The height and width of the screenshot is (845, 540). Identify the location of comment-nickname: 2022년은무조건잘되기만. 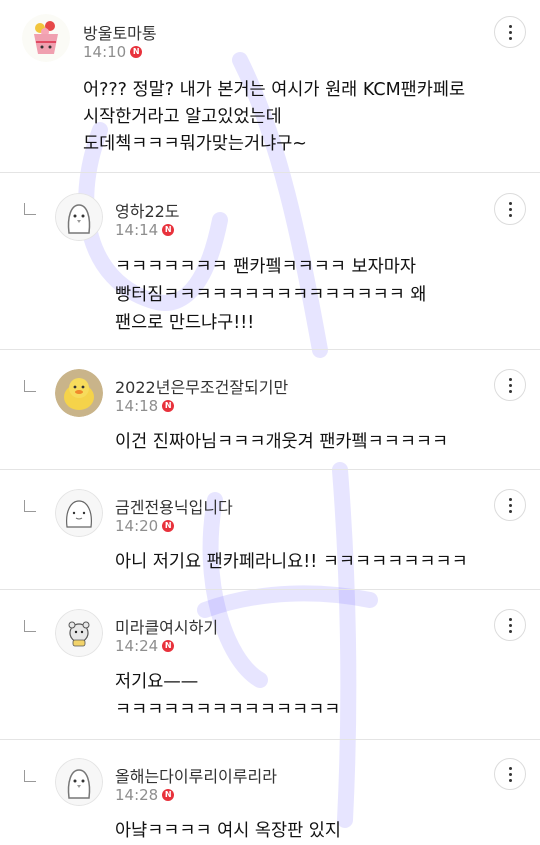
(201, 386).